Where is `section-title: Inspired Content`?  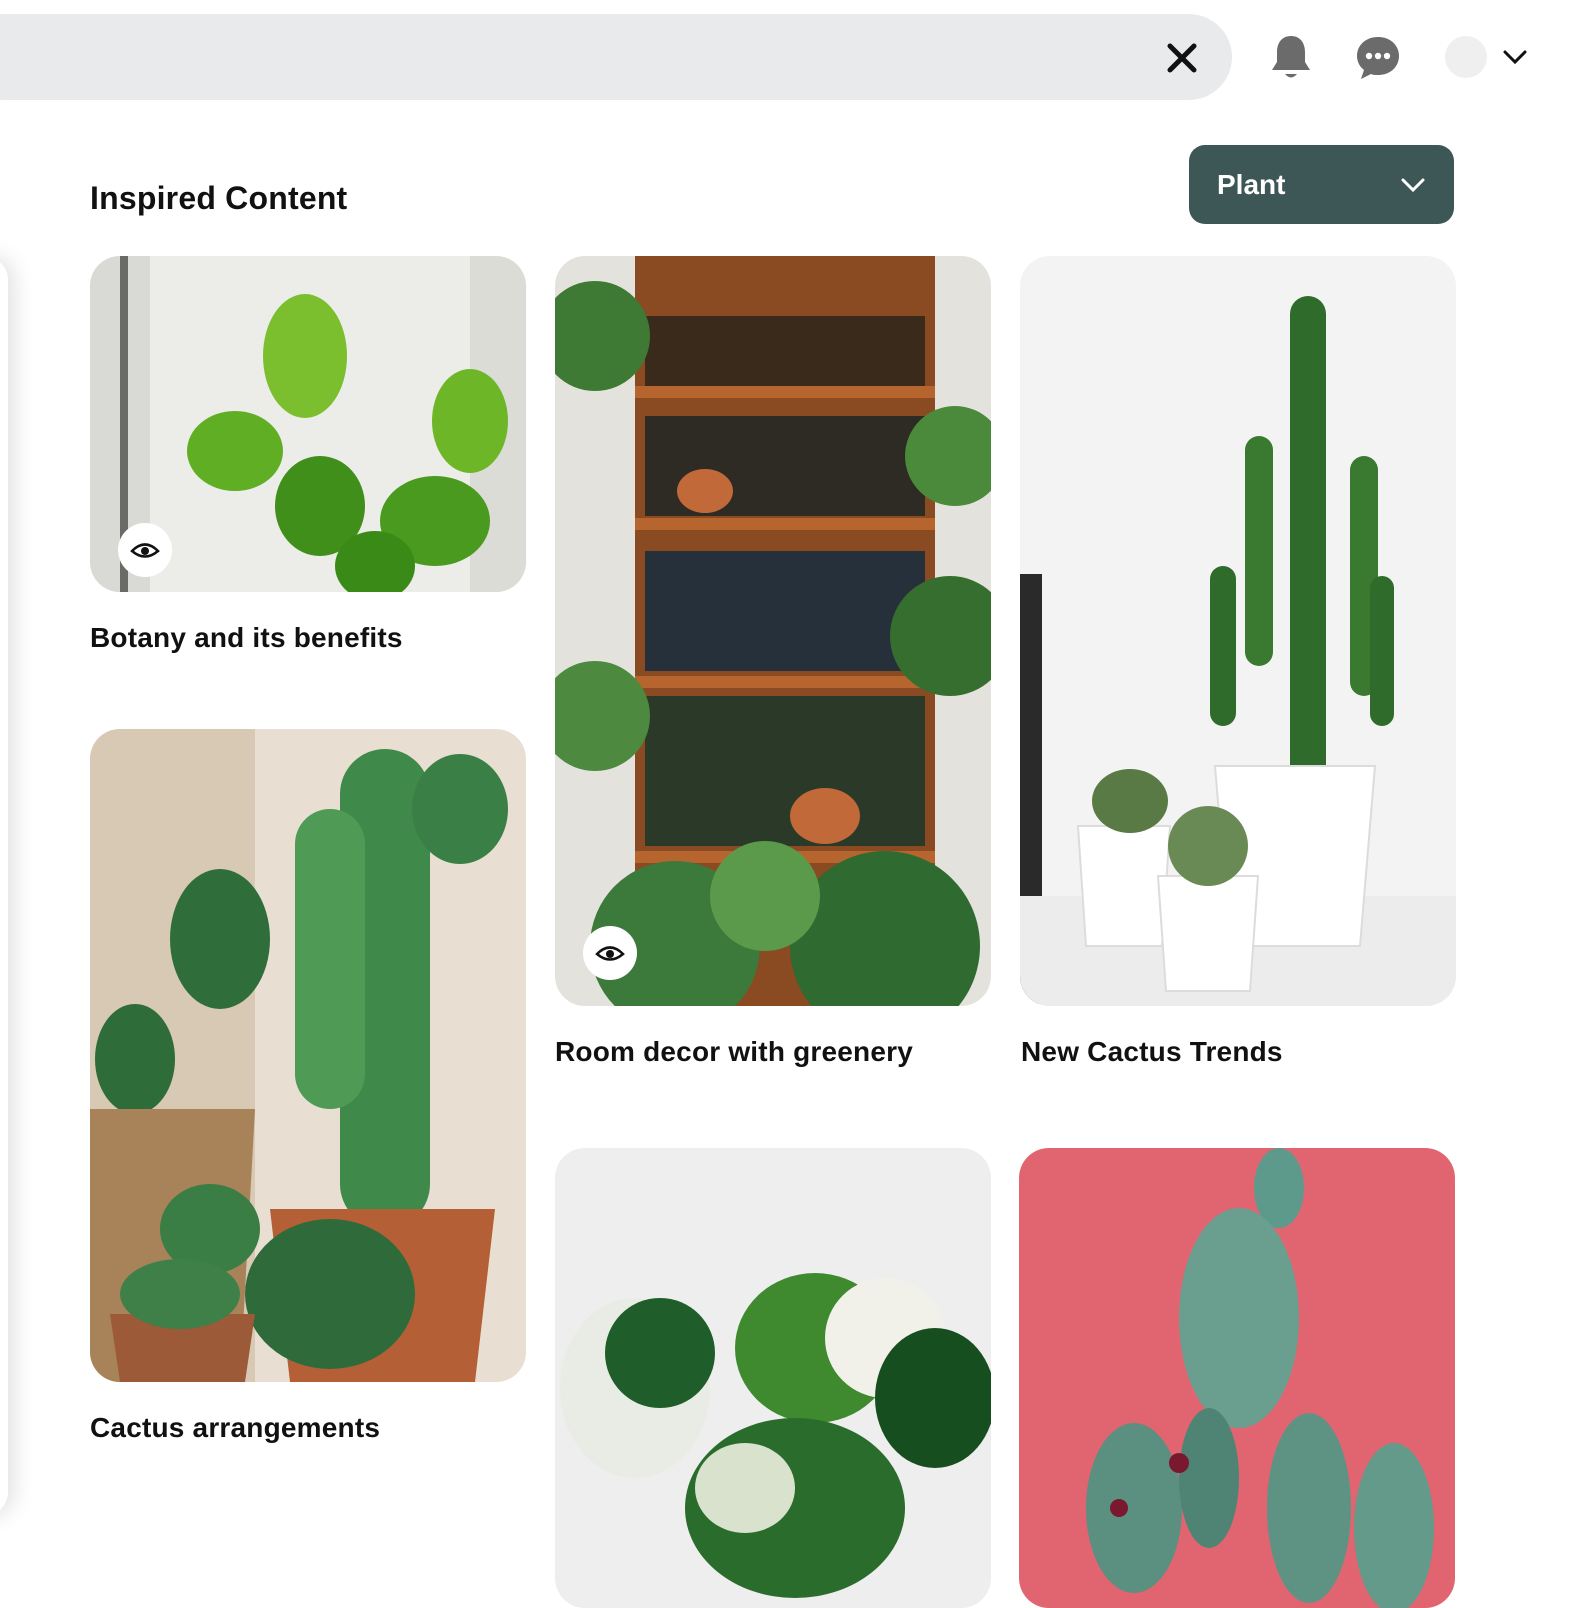 section-title: Inspired Content is located at coordinates (219, 198).